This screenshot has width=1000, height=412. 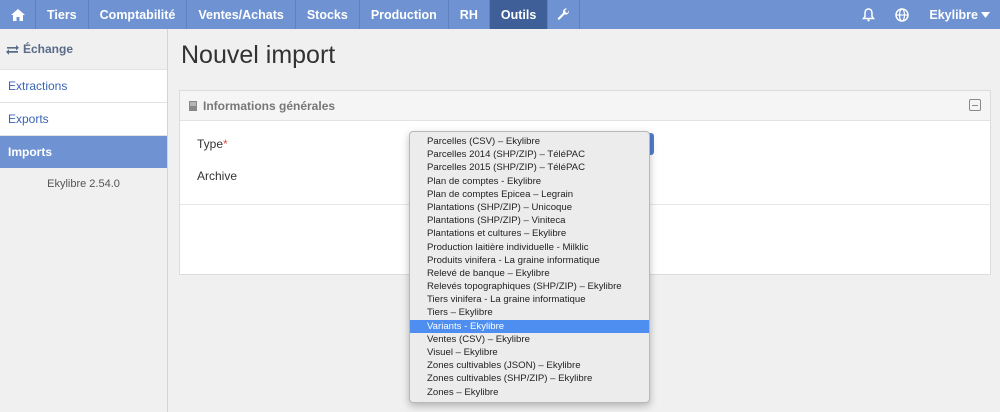 I want to click on type-field-label: Type*, so click(x=212, y=144).